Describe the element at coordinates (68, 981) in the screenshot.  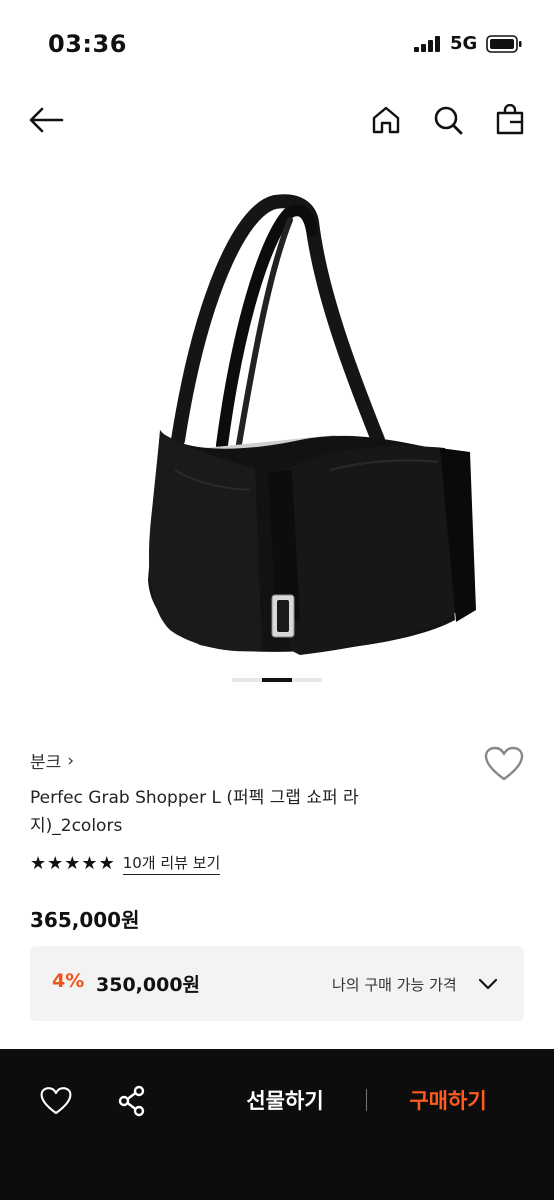
I see `discount-rate: 4%` at that location.